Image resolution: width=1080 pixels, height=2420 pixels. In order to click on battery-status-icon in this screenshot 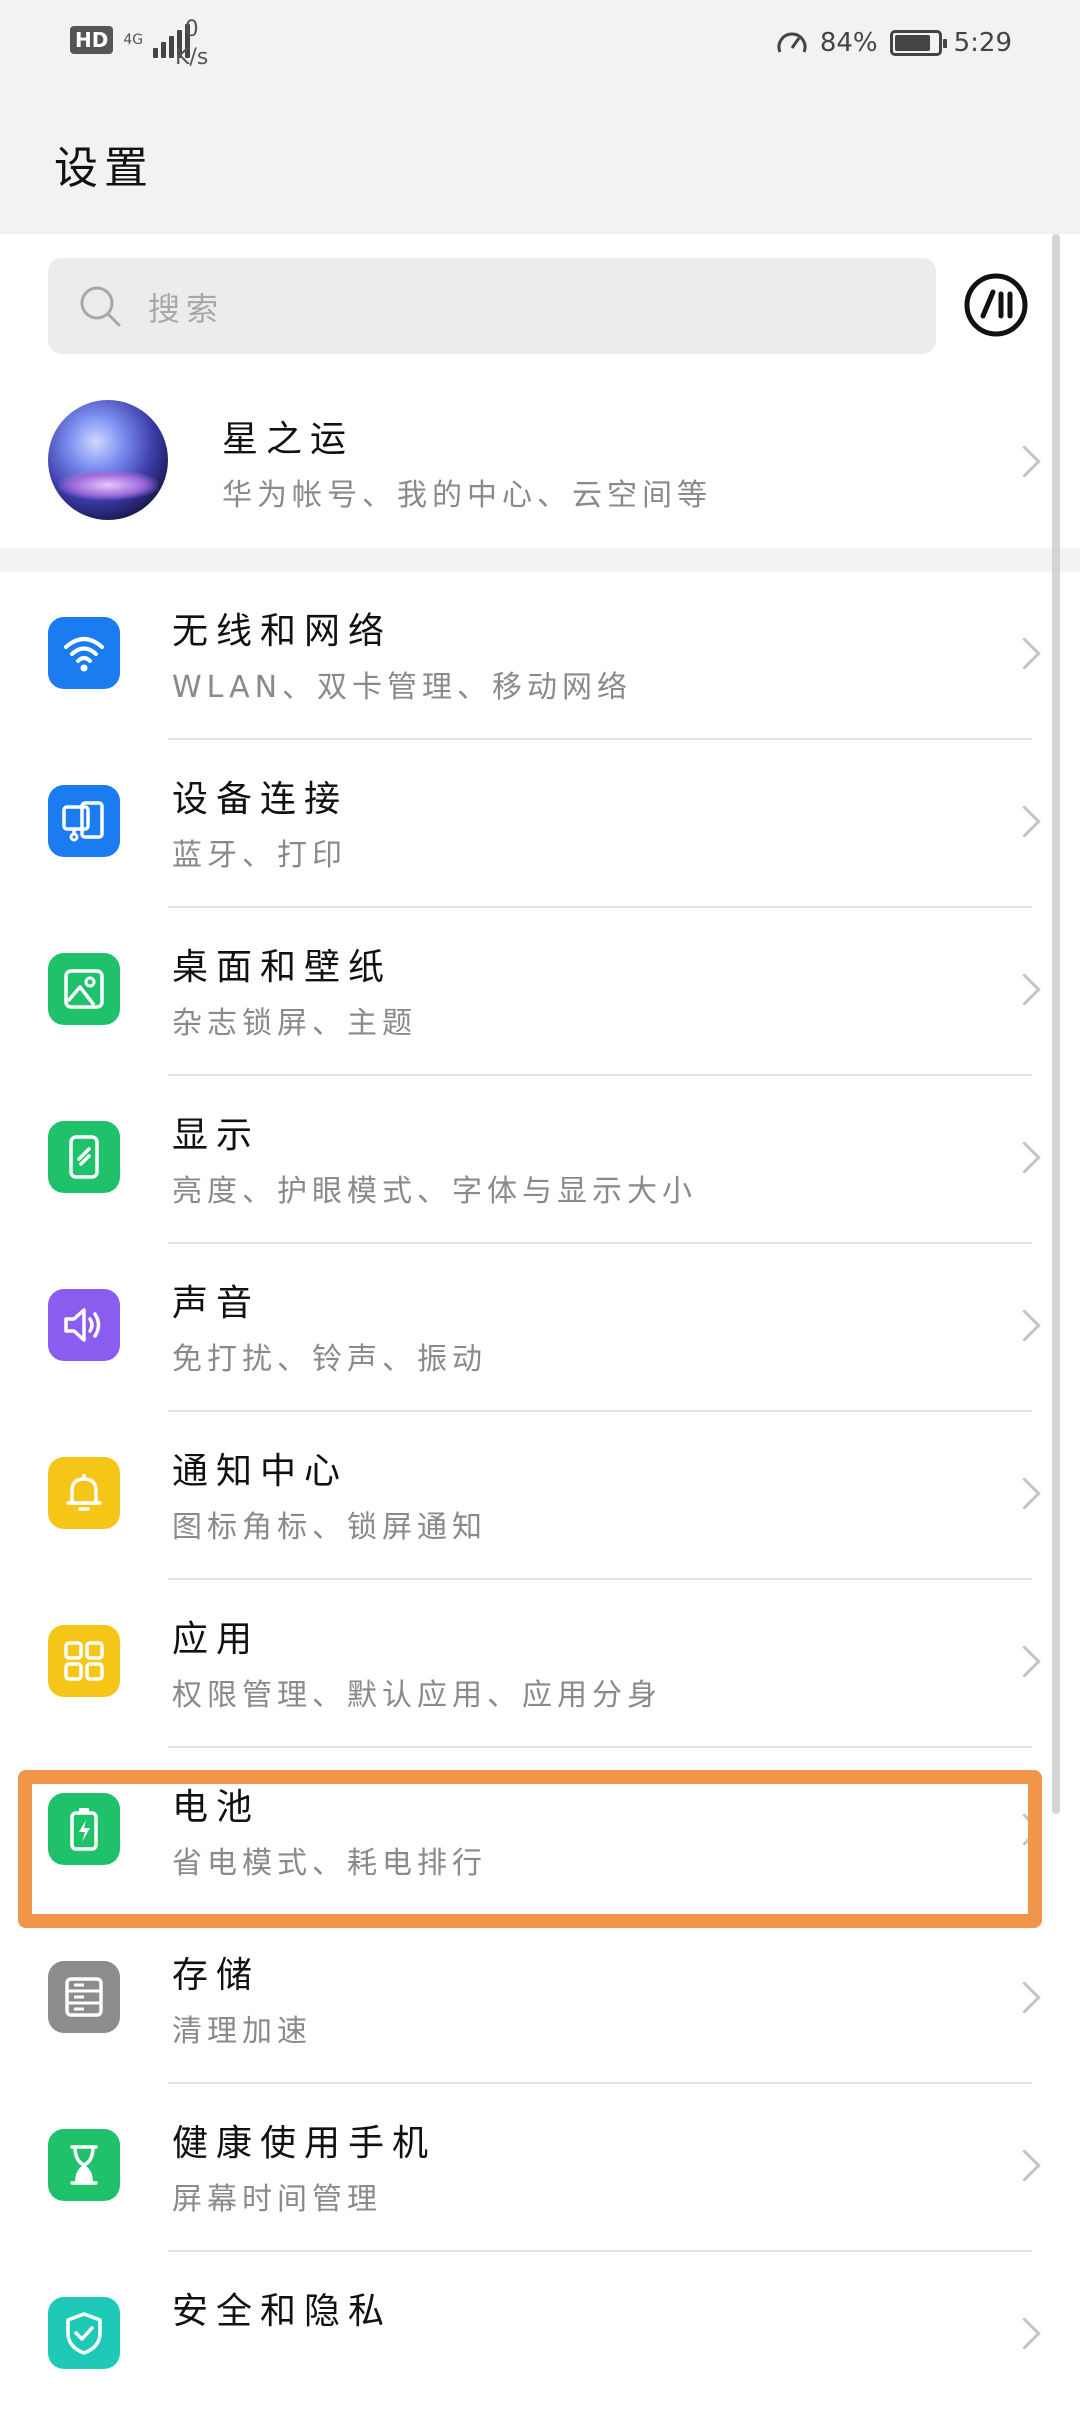, I will do `click(918, 43)`.